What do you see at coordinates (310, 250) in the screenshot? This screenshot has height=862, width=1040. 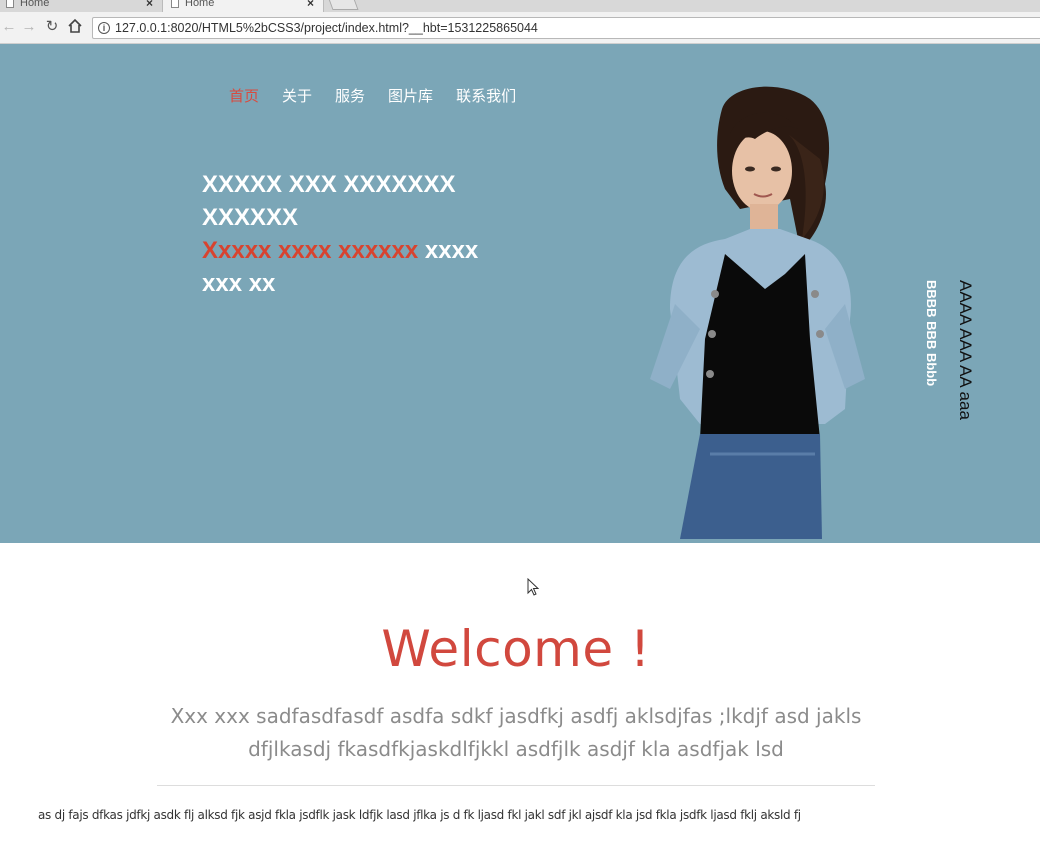 I see `headline-red: Xxxxx xxxx xxxxxx` at bounding box center [310, 250].